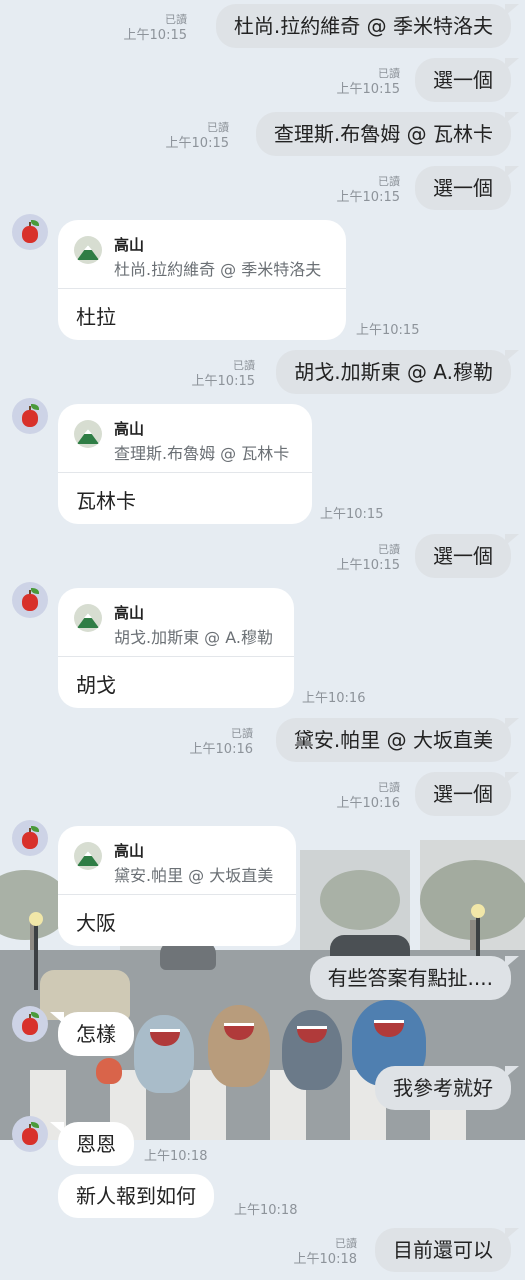 The height and width of the screenshot is (1280, 525). I want to click on quoted-text: 黛安.帕里 @ 大坂直美, so click(194, 875).